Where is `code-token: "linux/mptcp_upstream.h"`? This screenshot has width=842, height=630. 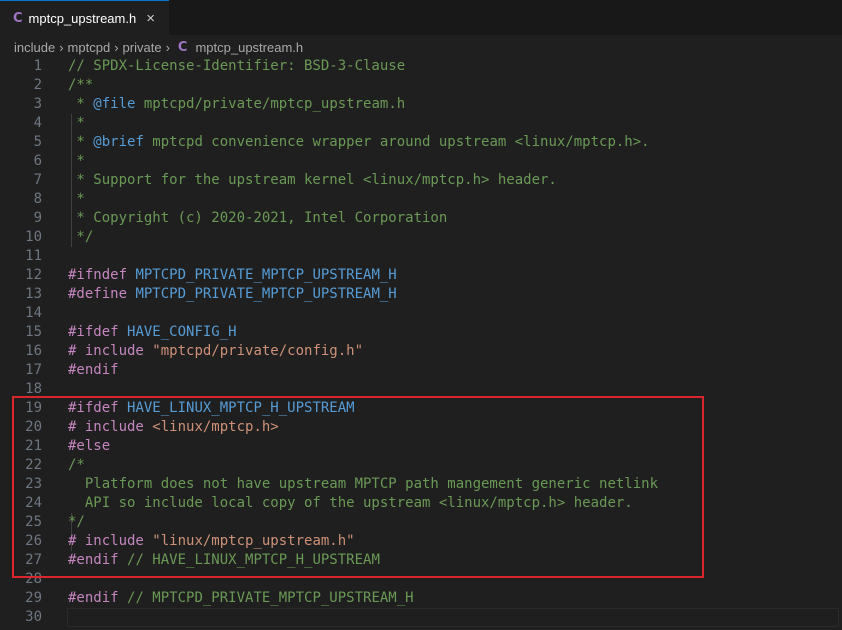
code-token: "linux/mptcp_upstream.h" is located at coordinates (253, 541).